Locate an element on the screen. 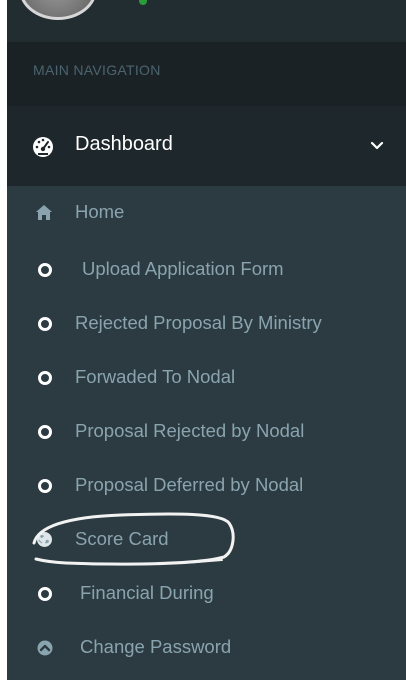 This screenshot has height=680, width=406. sidebar-item-proposal-rejected-by-nodal: Proposal Rejected by Nodal is located at coordinates (206, 432).